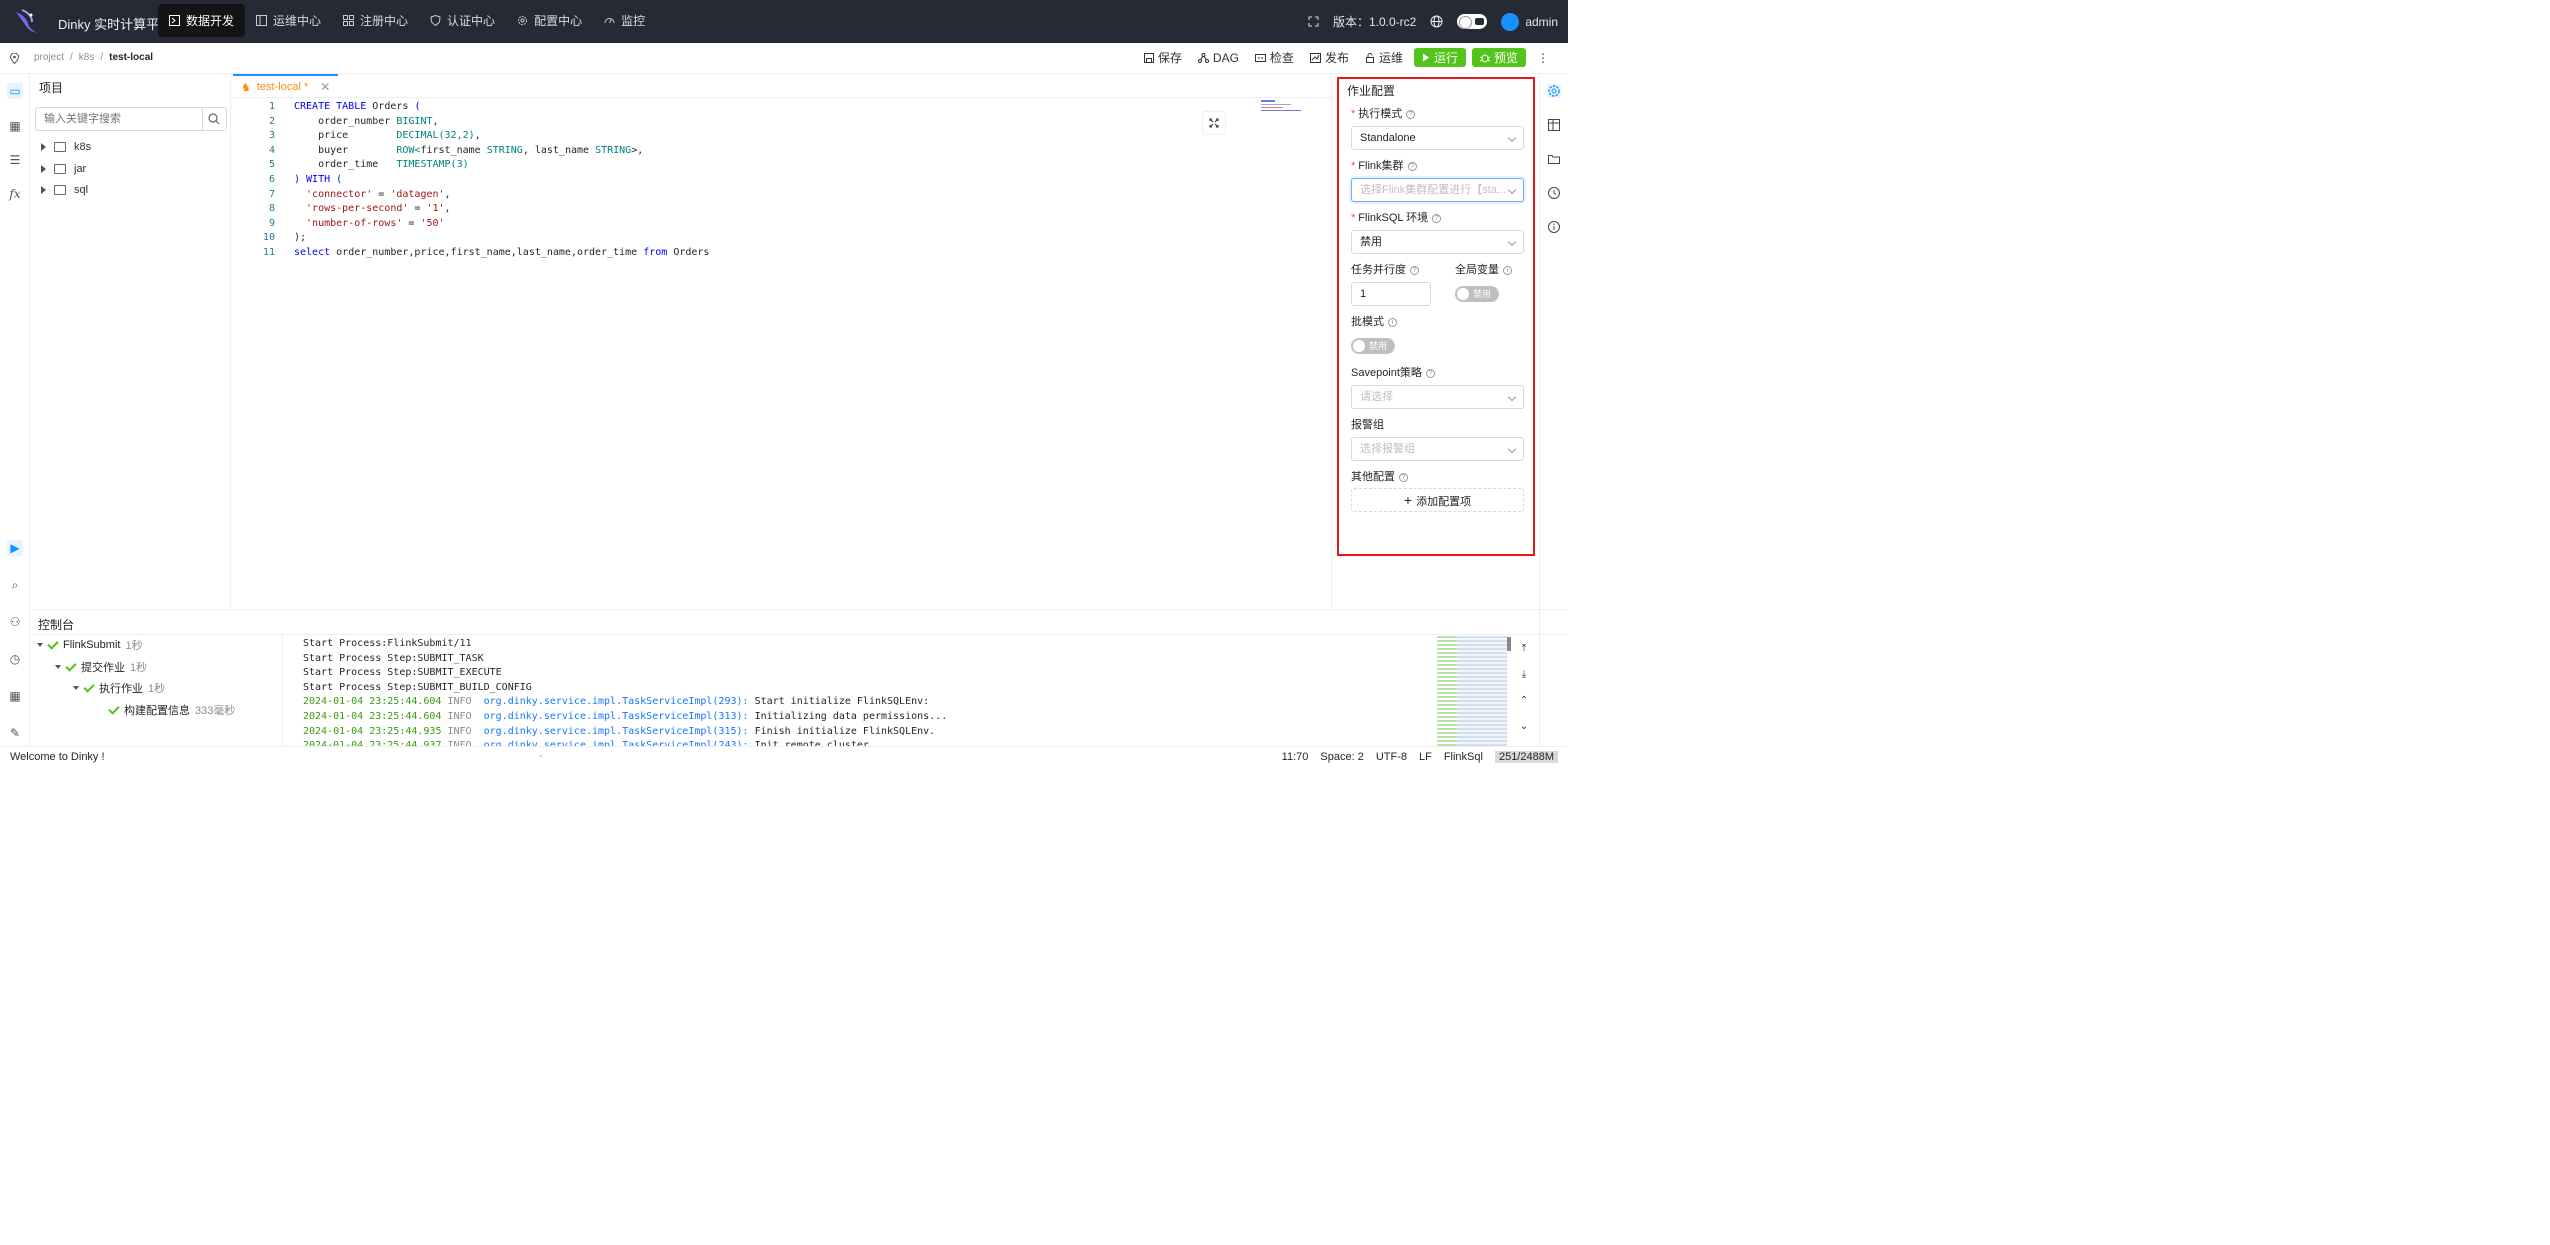 This screenshot has width=2550, height=1245. I want to click on function-icon: fx, so click(15, 194).